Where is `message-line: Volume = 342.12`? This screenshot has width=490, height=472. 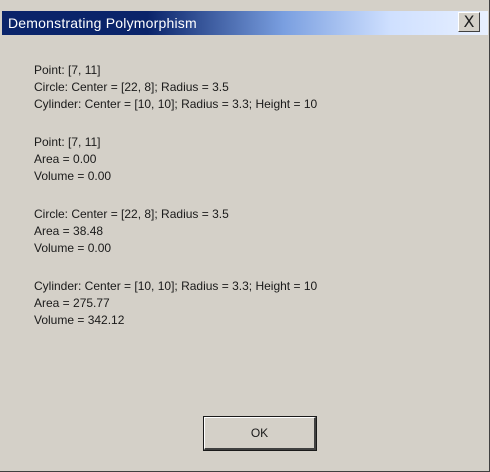 message-line: Volume = 342.12 is located at coordinates (79, 320).